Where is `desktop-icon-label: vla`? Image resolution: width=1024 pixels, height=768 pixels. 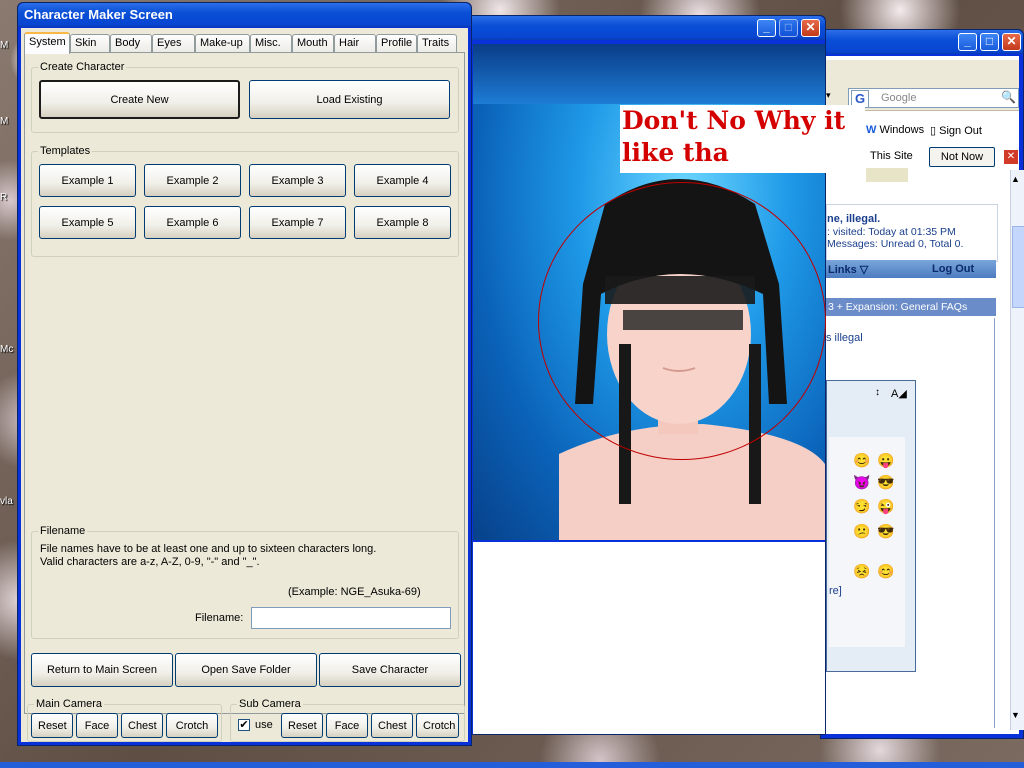 desktop-icon-label: vla is located at coordinates (6, 501).